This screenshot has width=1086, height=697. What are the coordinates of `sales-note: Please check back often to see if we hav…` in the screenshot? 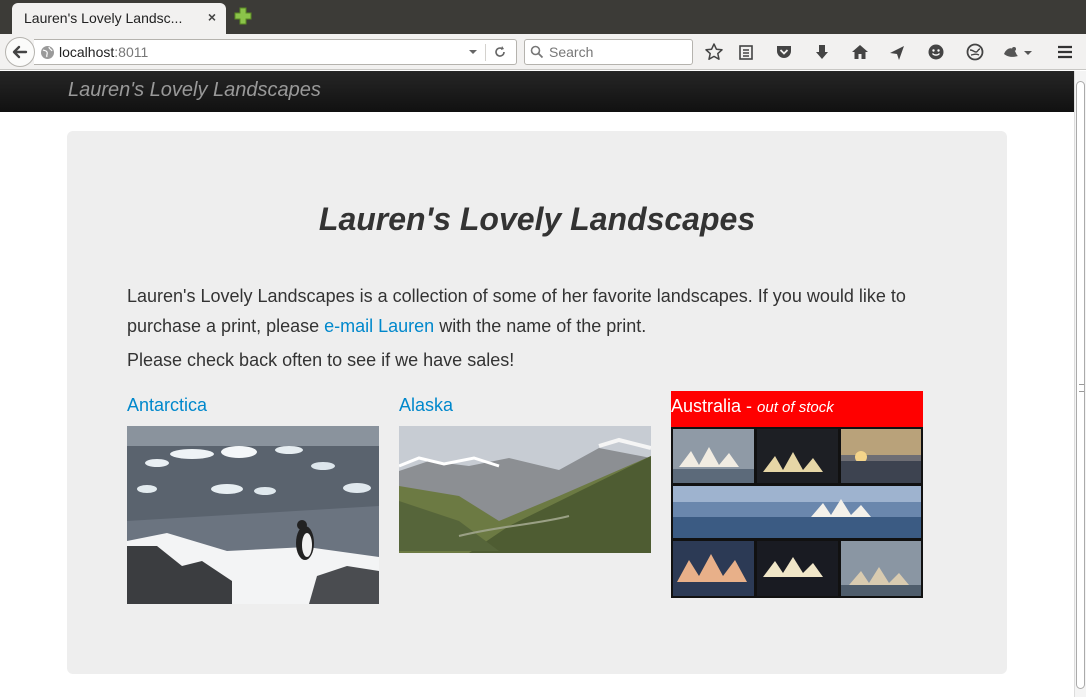 It's located at (321, 360).